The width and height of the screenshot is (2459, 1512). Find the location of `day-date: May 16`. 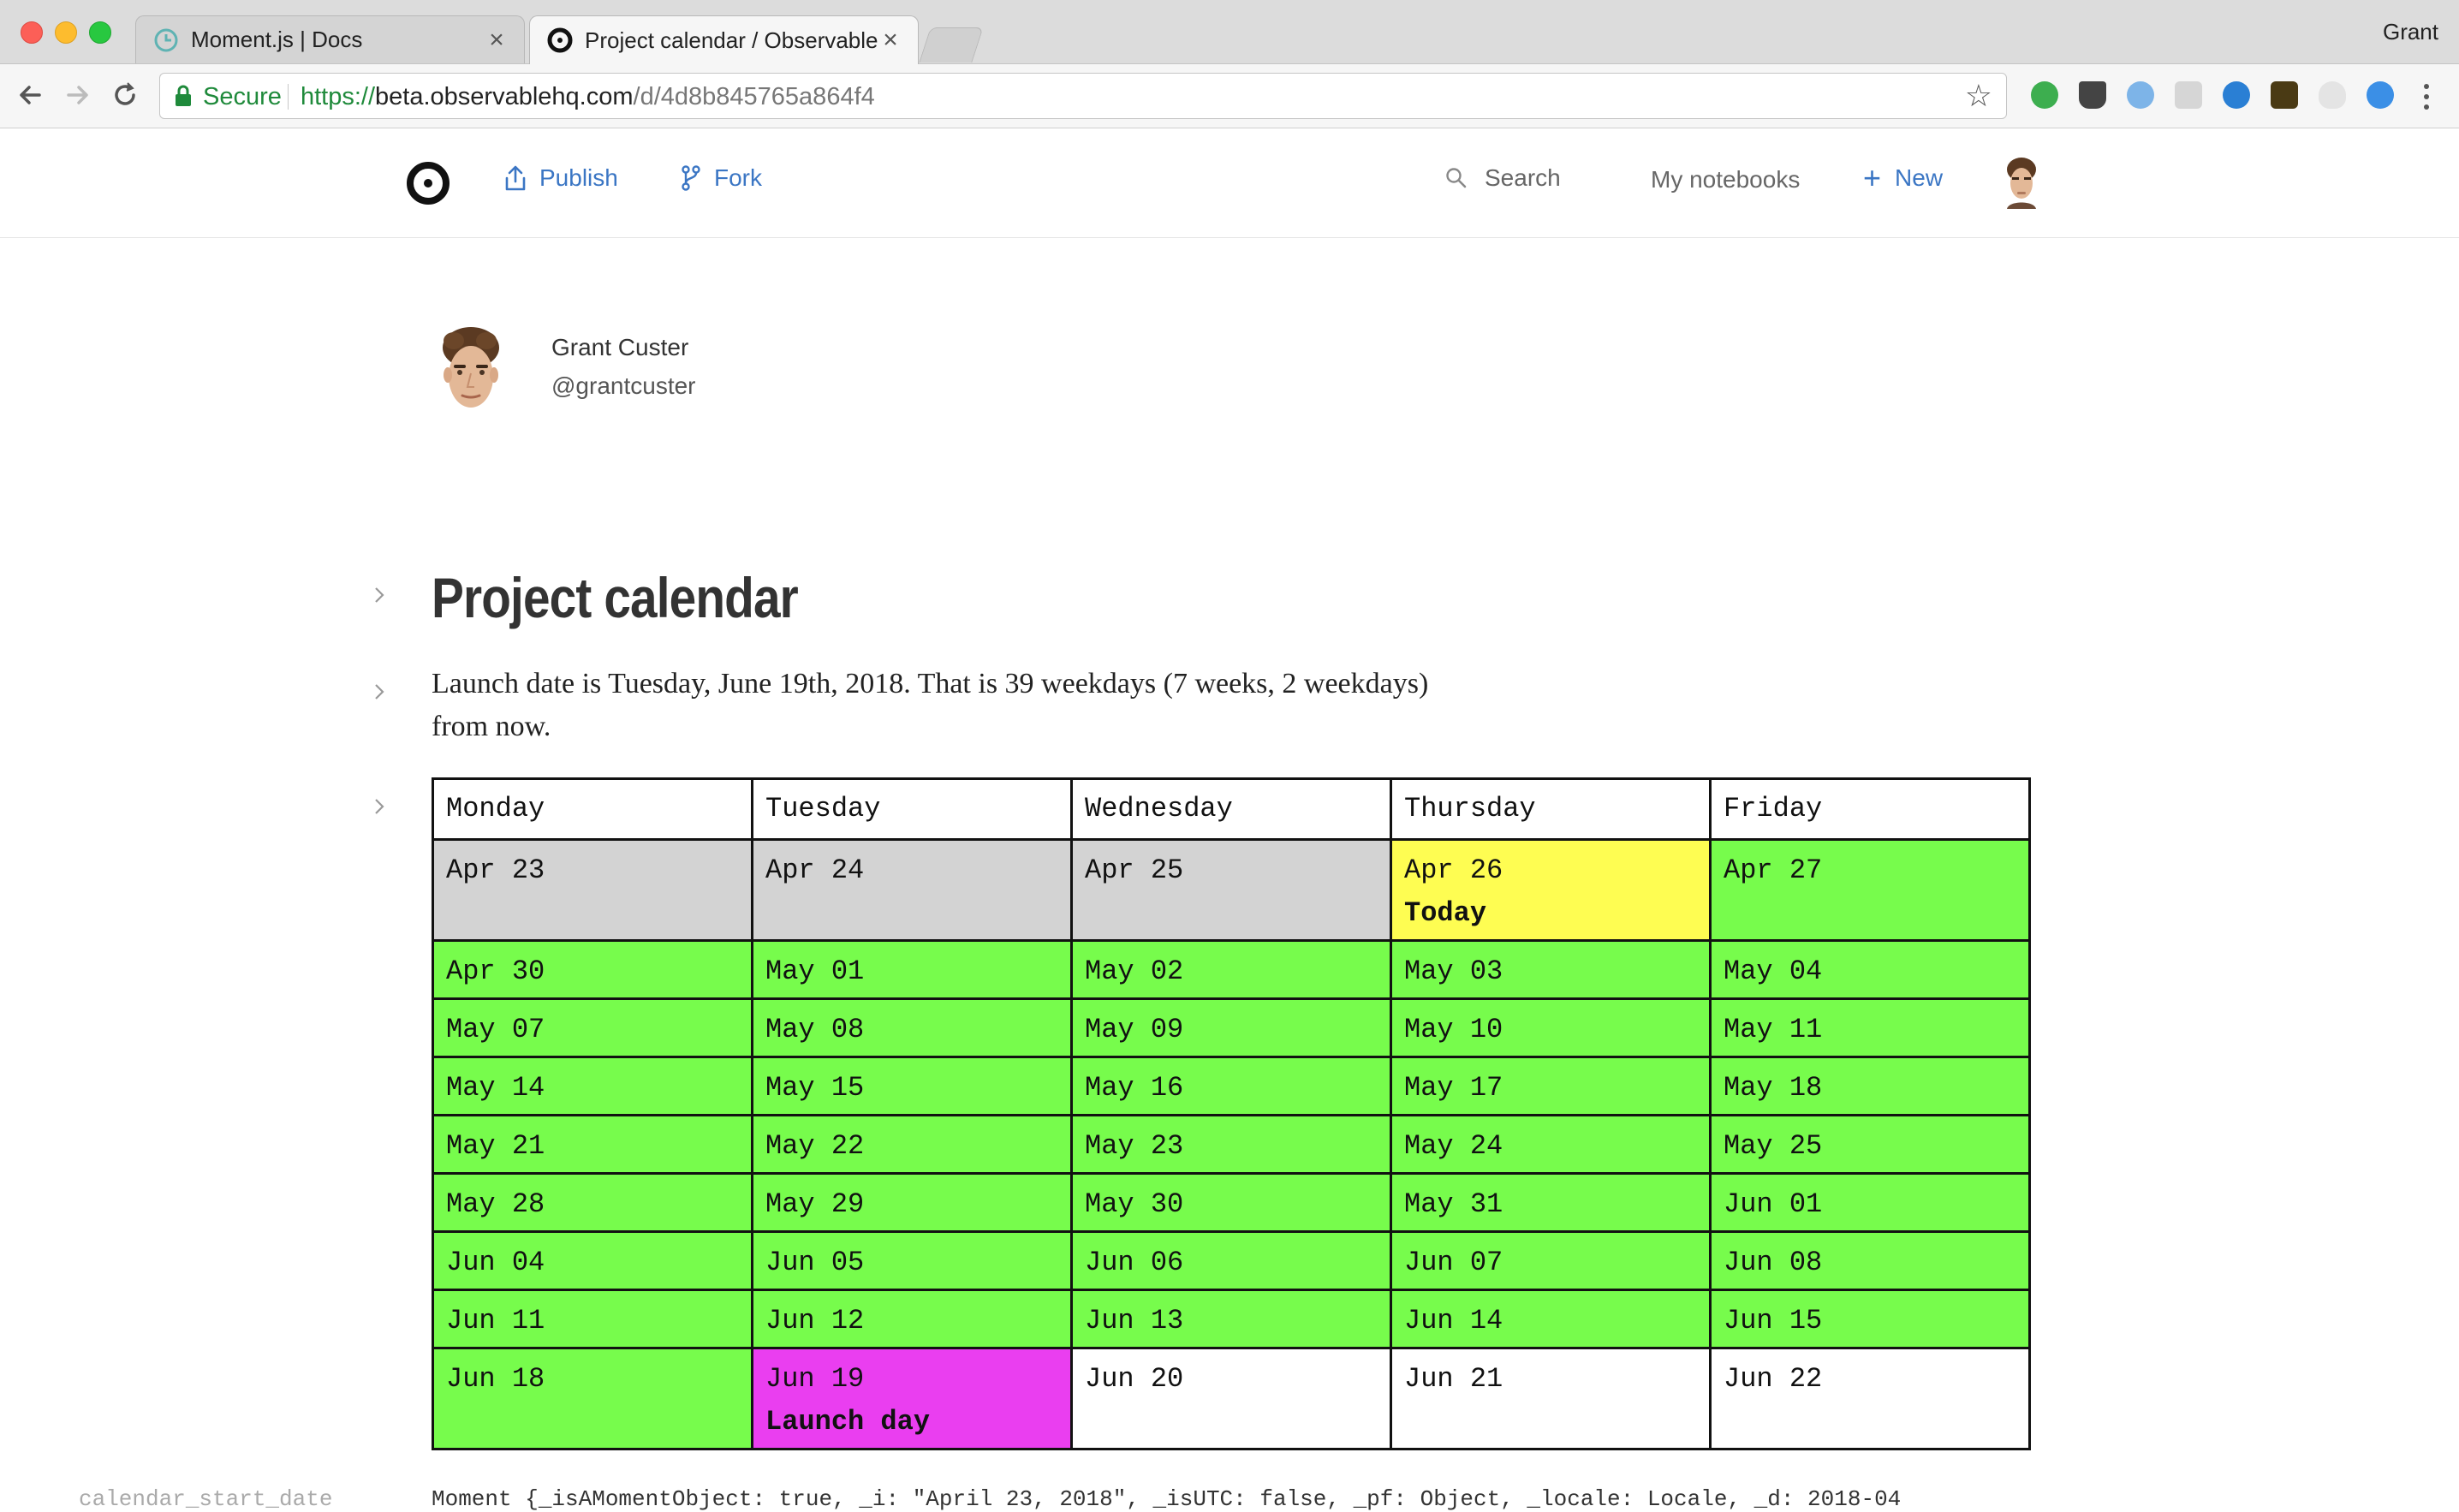

day-date: May 16 is located at coordinates (1134, 1088).